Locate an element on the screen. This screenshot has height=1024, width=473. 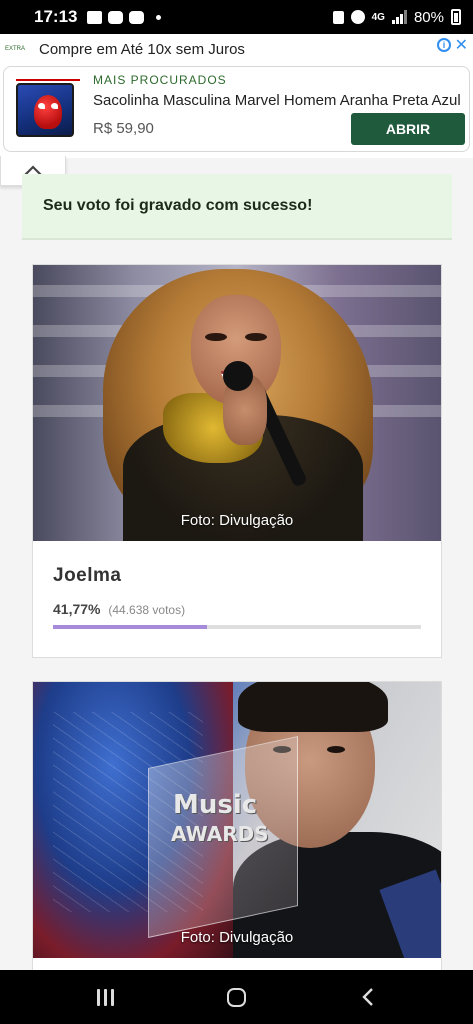
back-button is located at coordinates (368, 997).